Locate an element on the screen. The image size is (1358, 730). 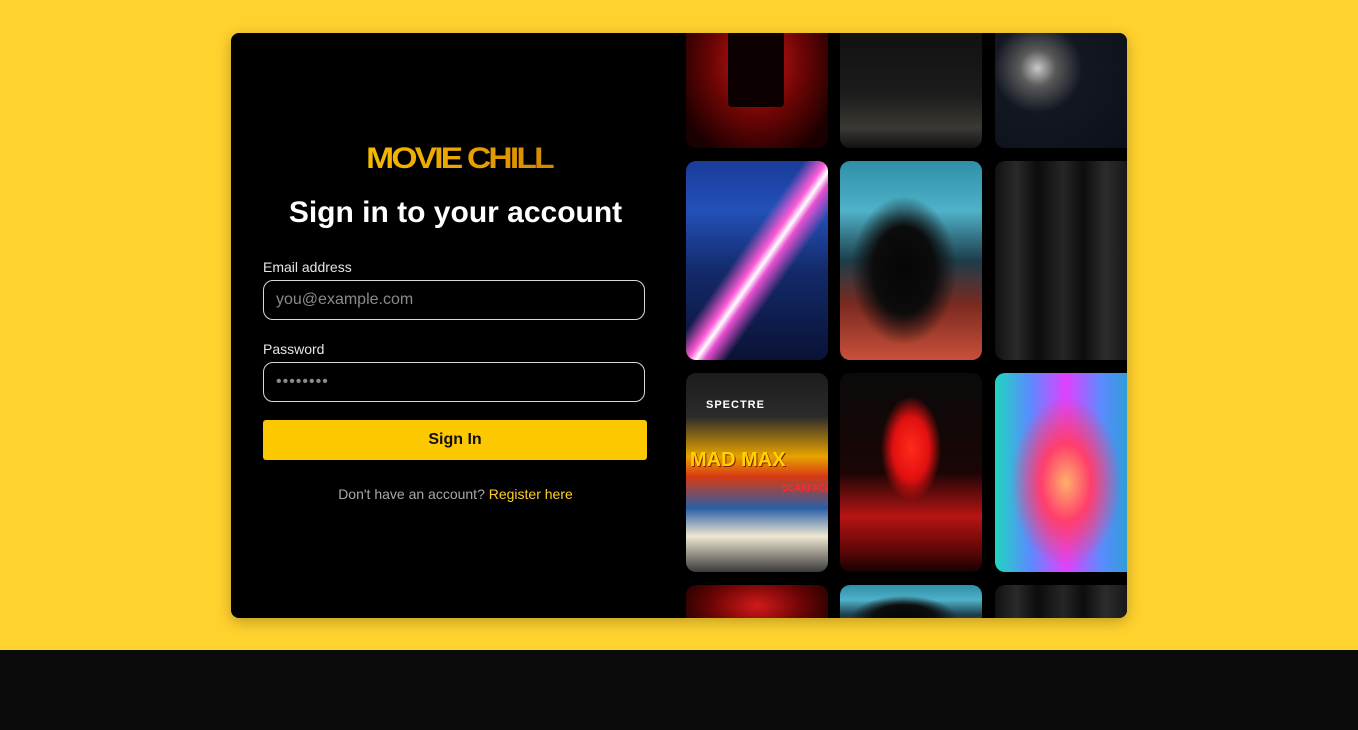
email-field: you@example.com is located at coordinates (454, 300).